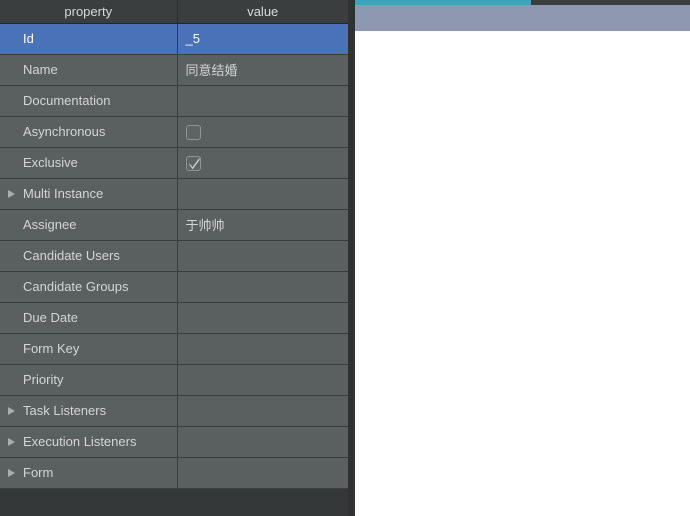 The width and height of the screenshot is (690, 516). I want to click on table-row: Form, so click(174, 473).